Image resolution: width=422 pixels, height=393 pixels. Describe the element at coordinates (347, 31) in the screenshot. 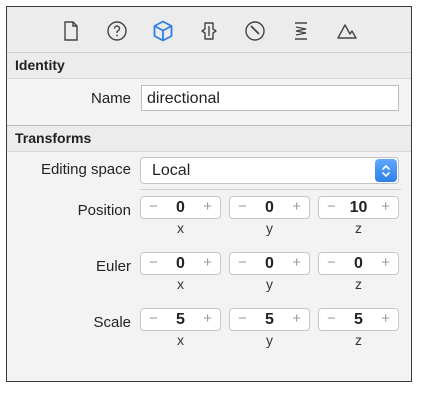

I see `scene-icon` at that location.